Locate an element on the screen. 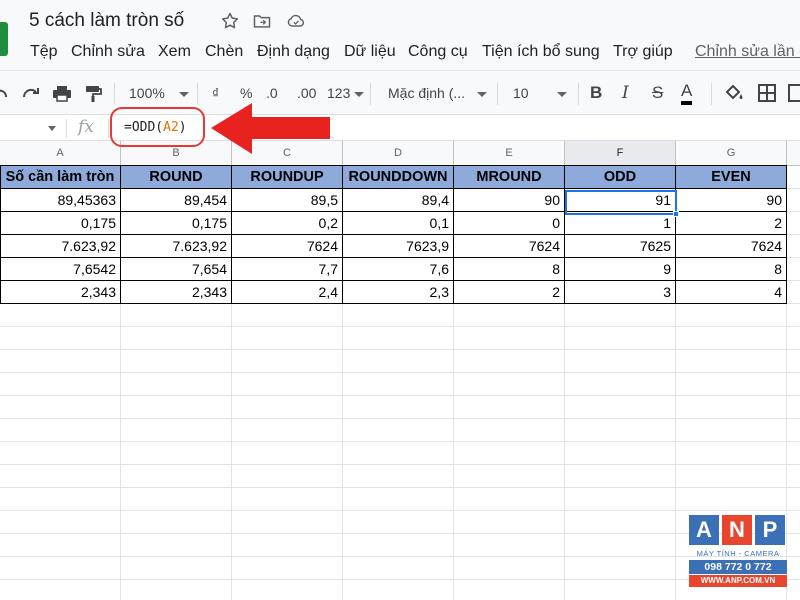 Image resolution: width=800 pixels, height=600 pixels. table-cell: 7623,9 is located at coordinates (398, 246).